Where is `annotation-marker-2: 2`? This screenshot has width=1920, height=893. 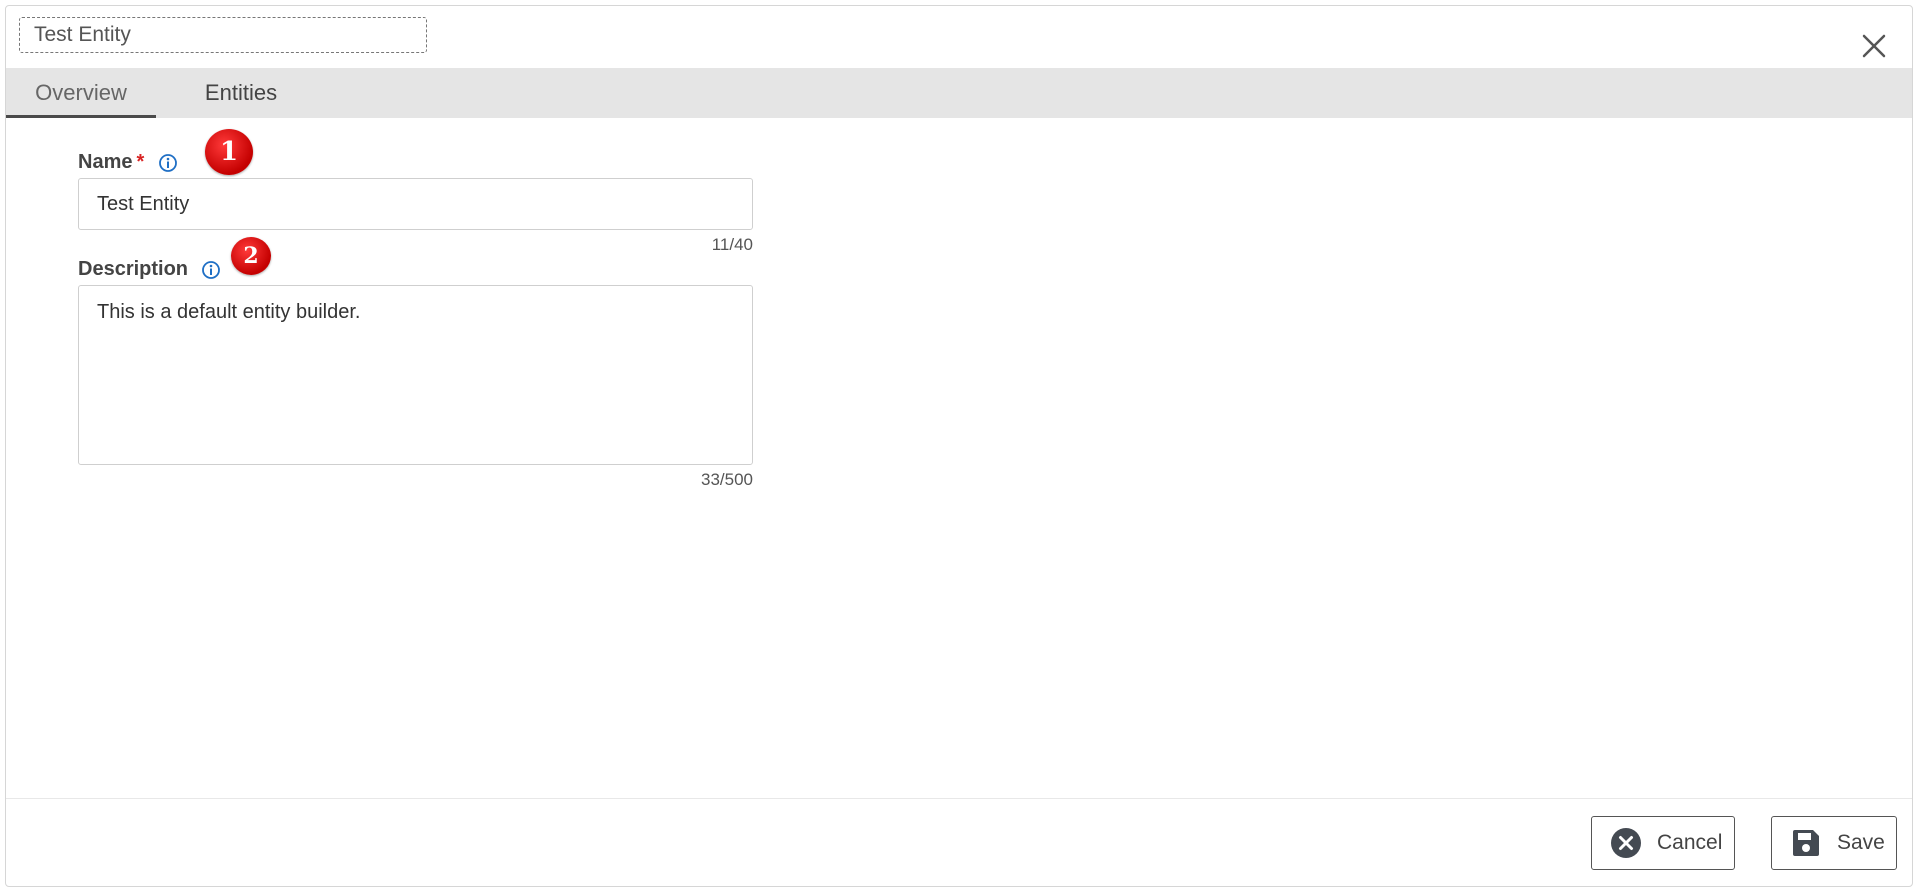 annotation-marker-2: 2 is located at coordinates (251, 256).